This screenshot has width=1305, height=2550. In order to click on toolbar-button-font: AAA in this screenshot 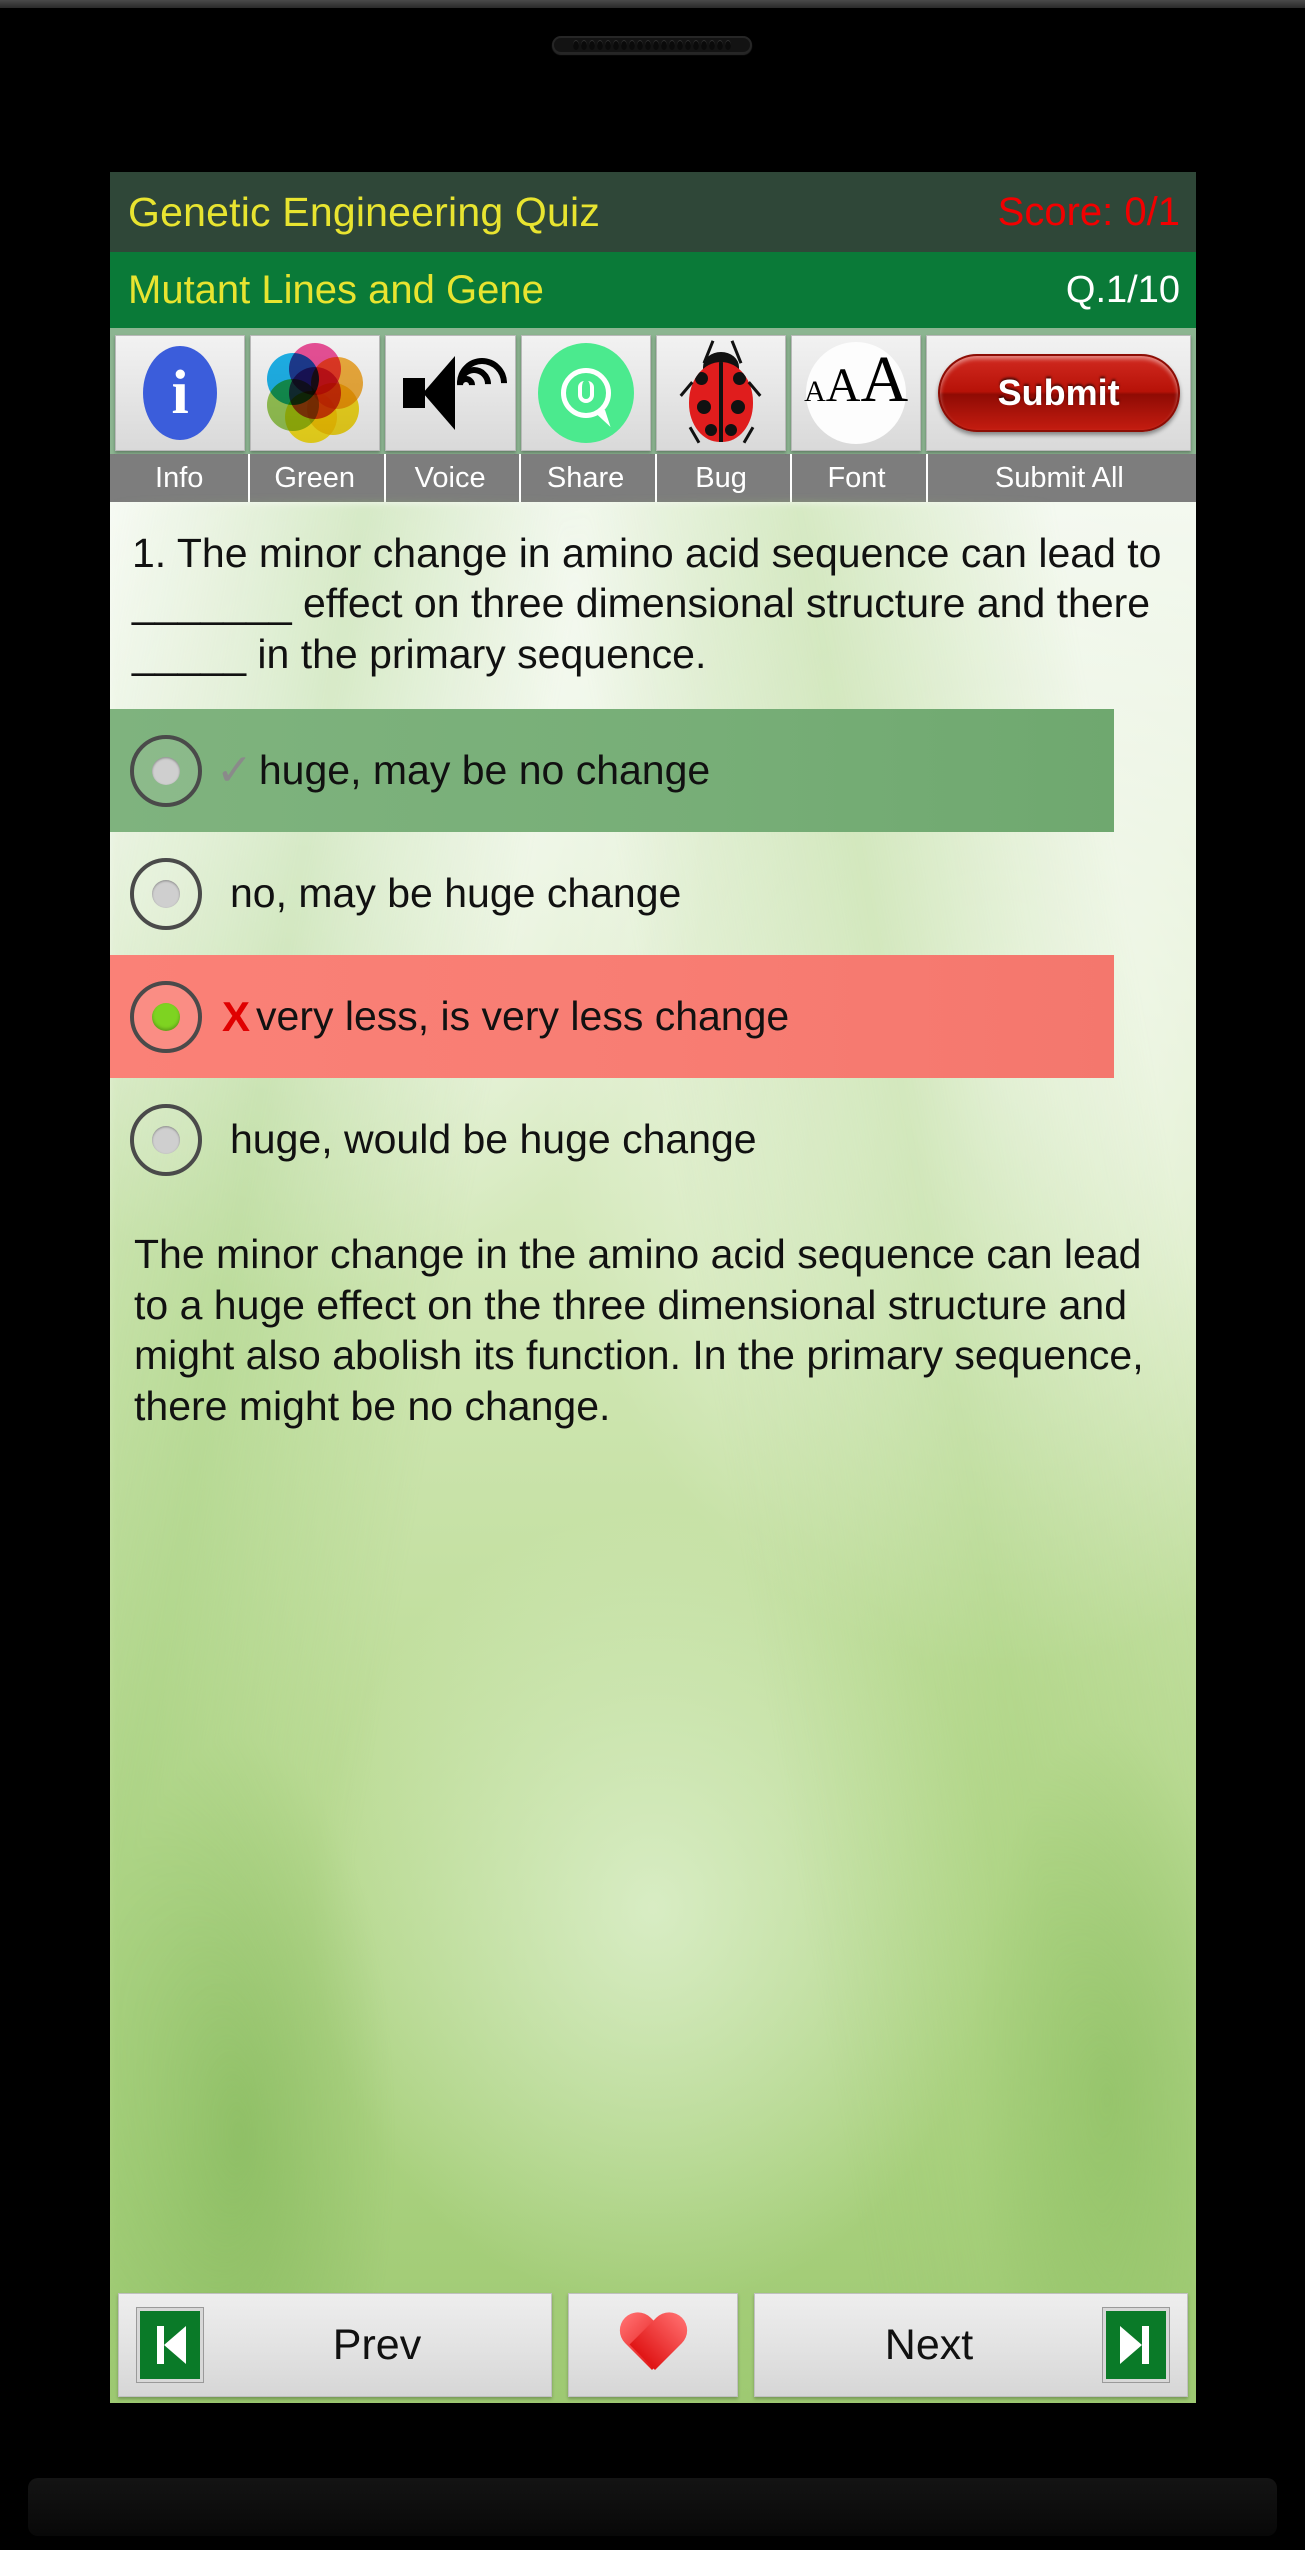, I will do `click(856, 392)`.